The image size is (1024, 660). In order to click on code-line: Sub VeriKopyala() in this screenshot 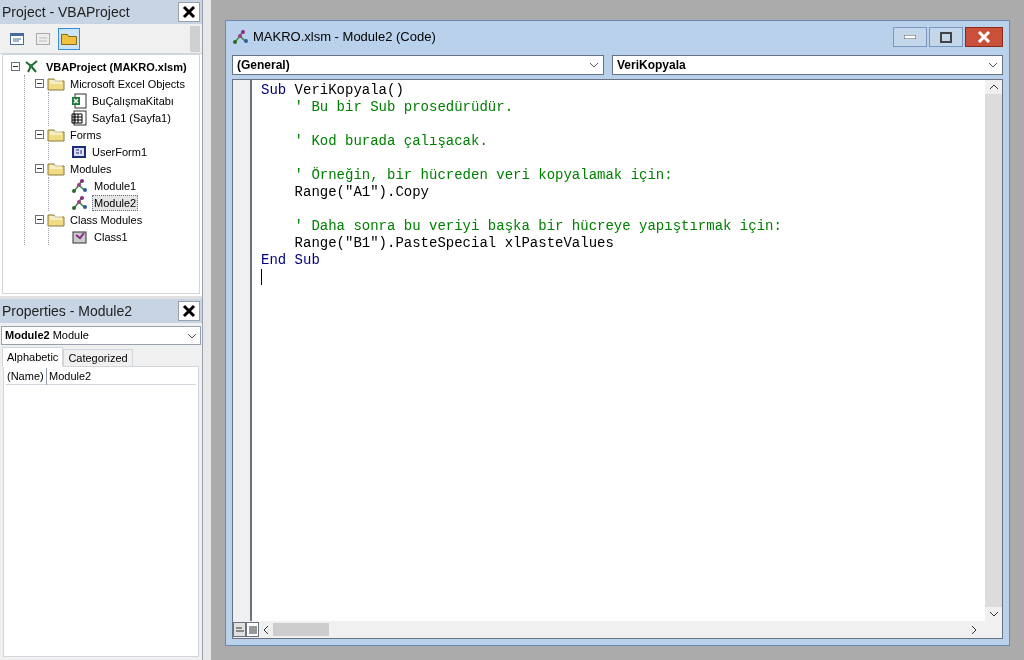, I will do `click(332, 90)`.